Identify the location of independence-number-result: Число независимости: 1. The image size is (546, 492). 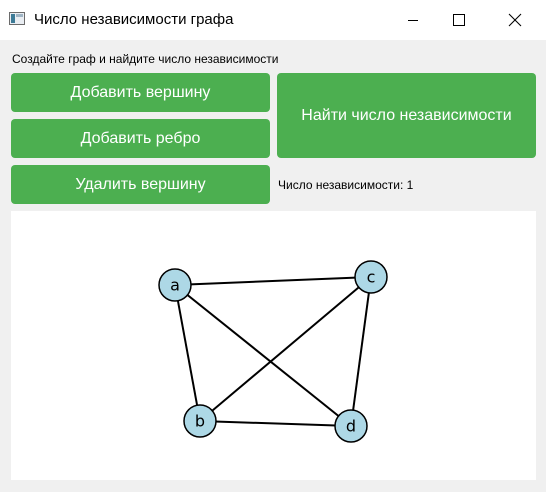
(346, 185).